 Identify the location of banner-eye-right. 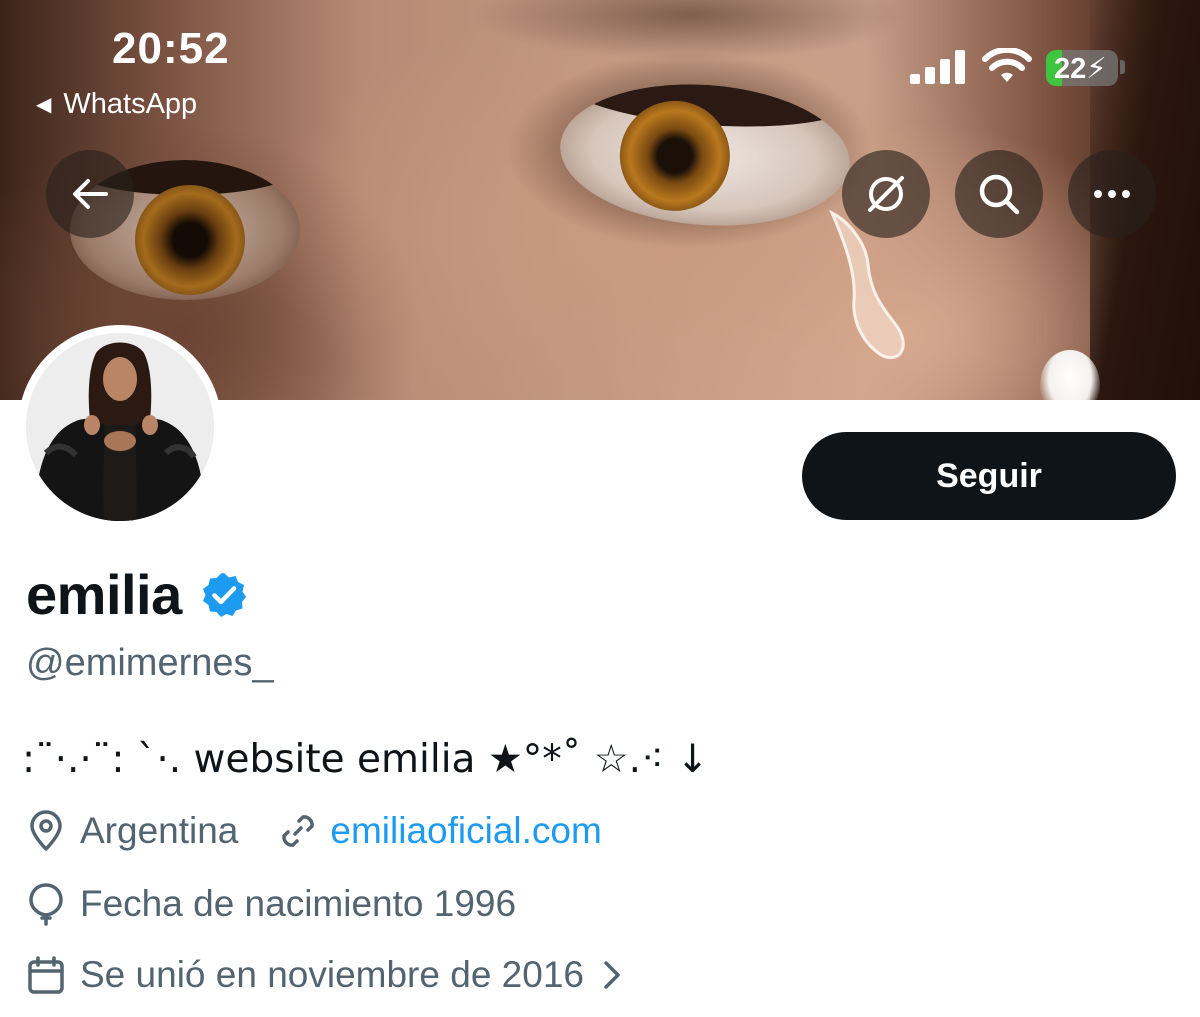
(705, 155).